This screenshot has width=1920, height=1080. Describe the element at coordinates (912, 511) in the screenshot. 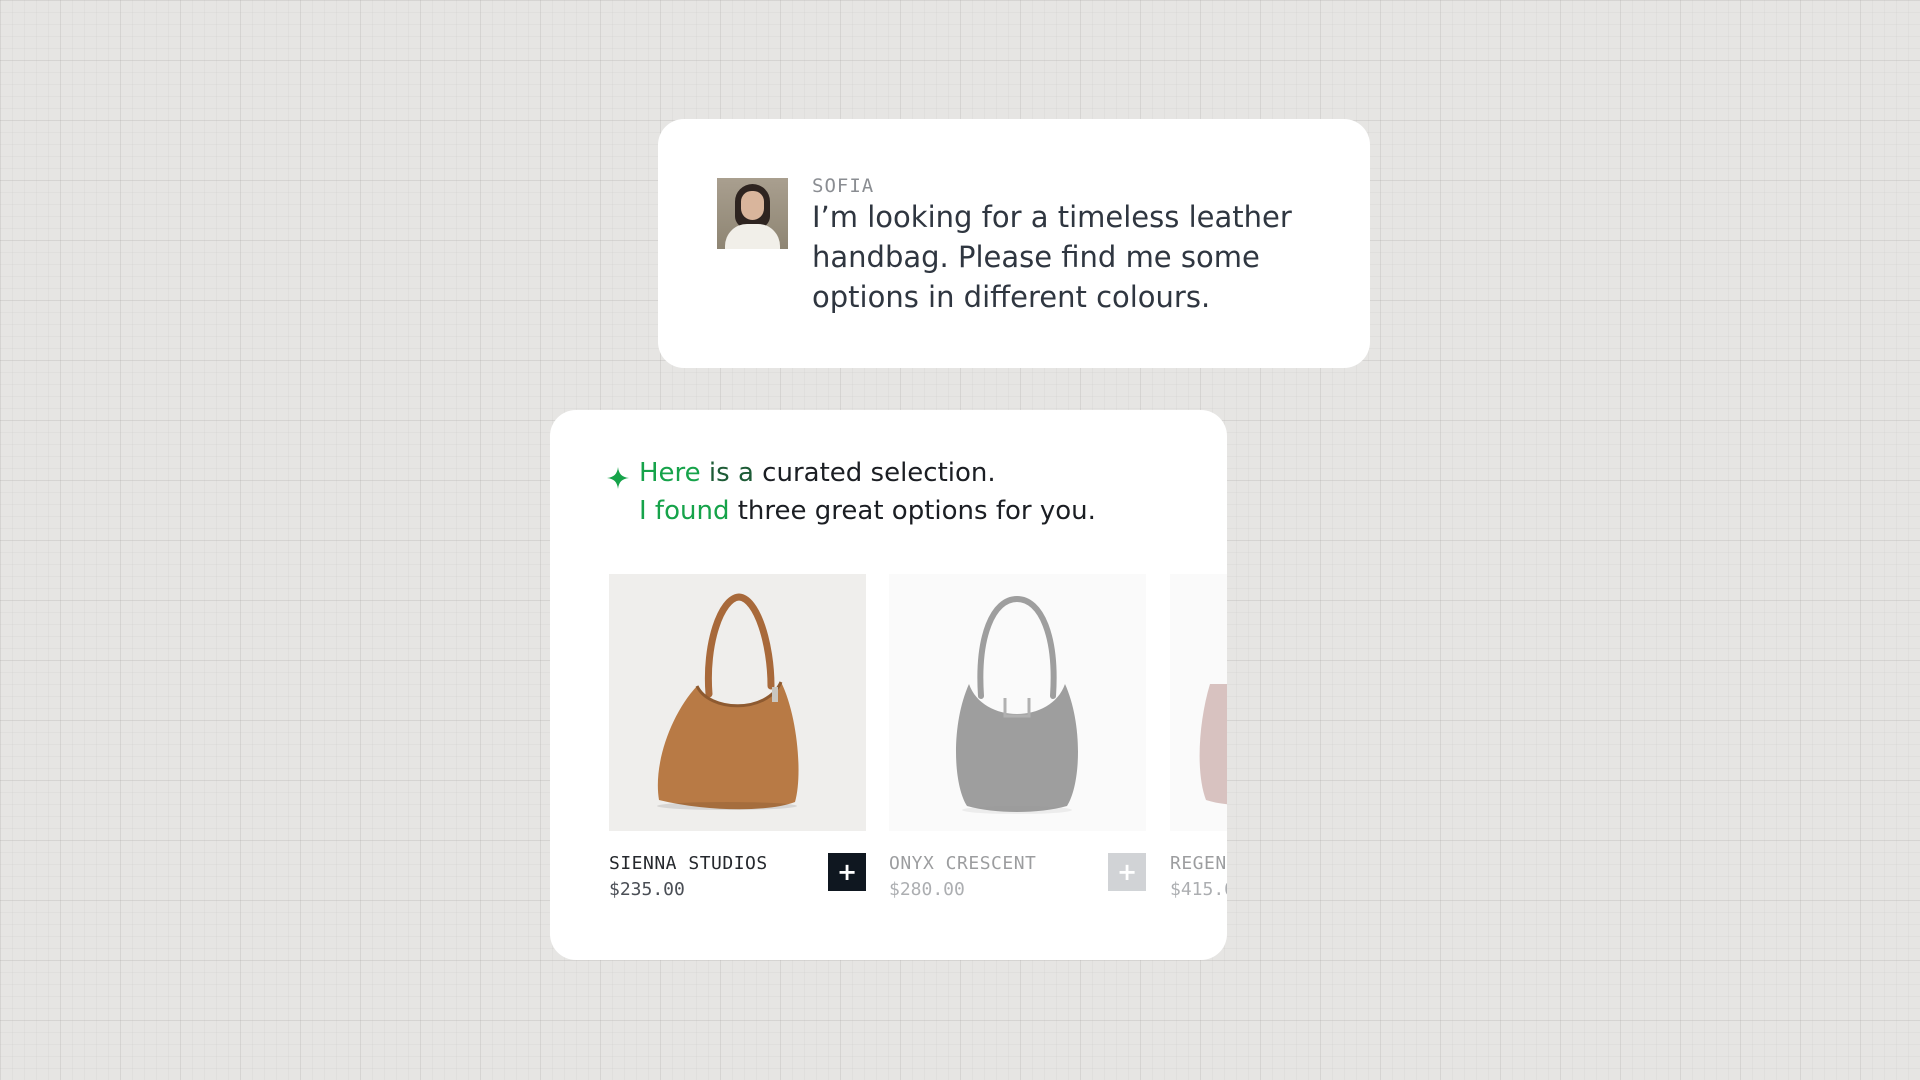

I see `reply-rest: three great options for you.` at that location.